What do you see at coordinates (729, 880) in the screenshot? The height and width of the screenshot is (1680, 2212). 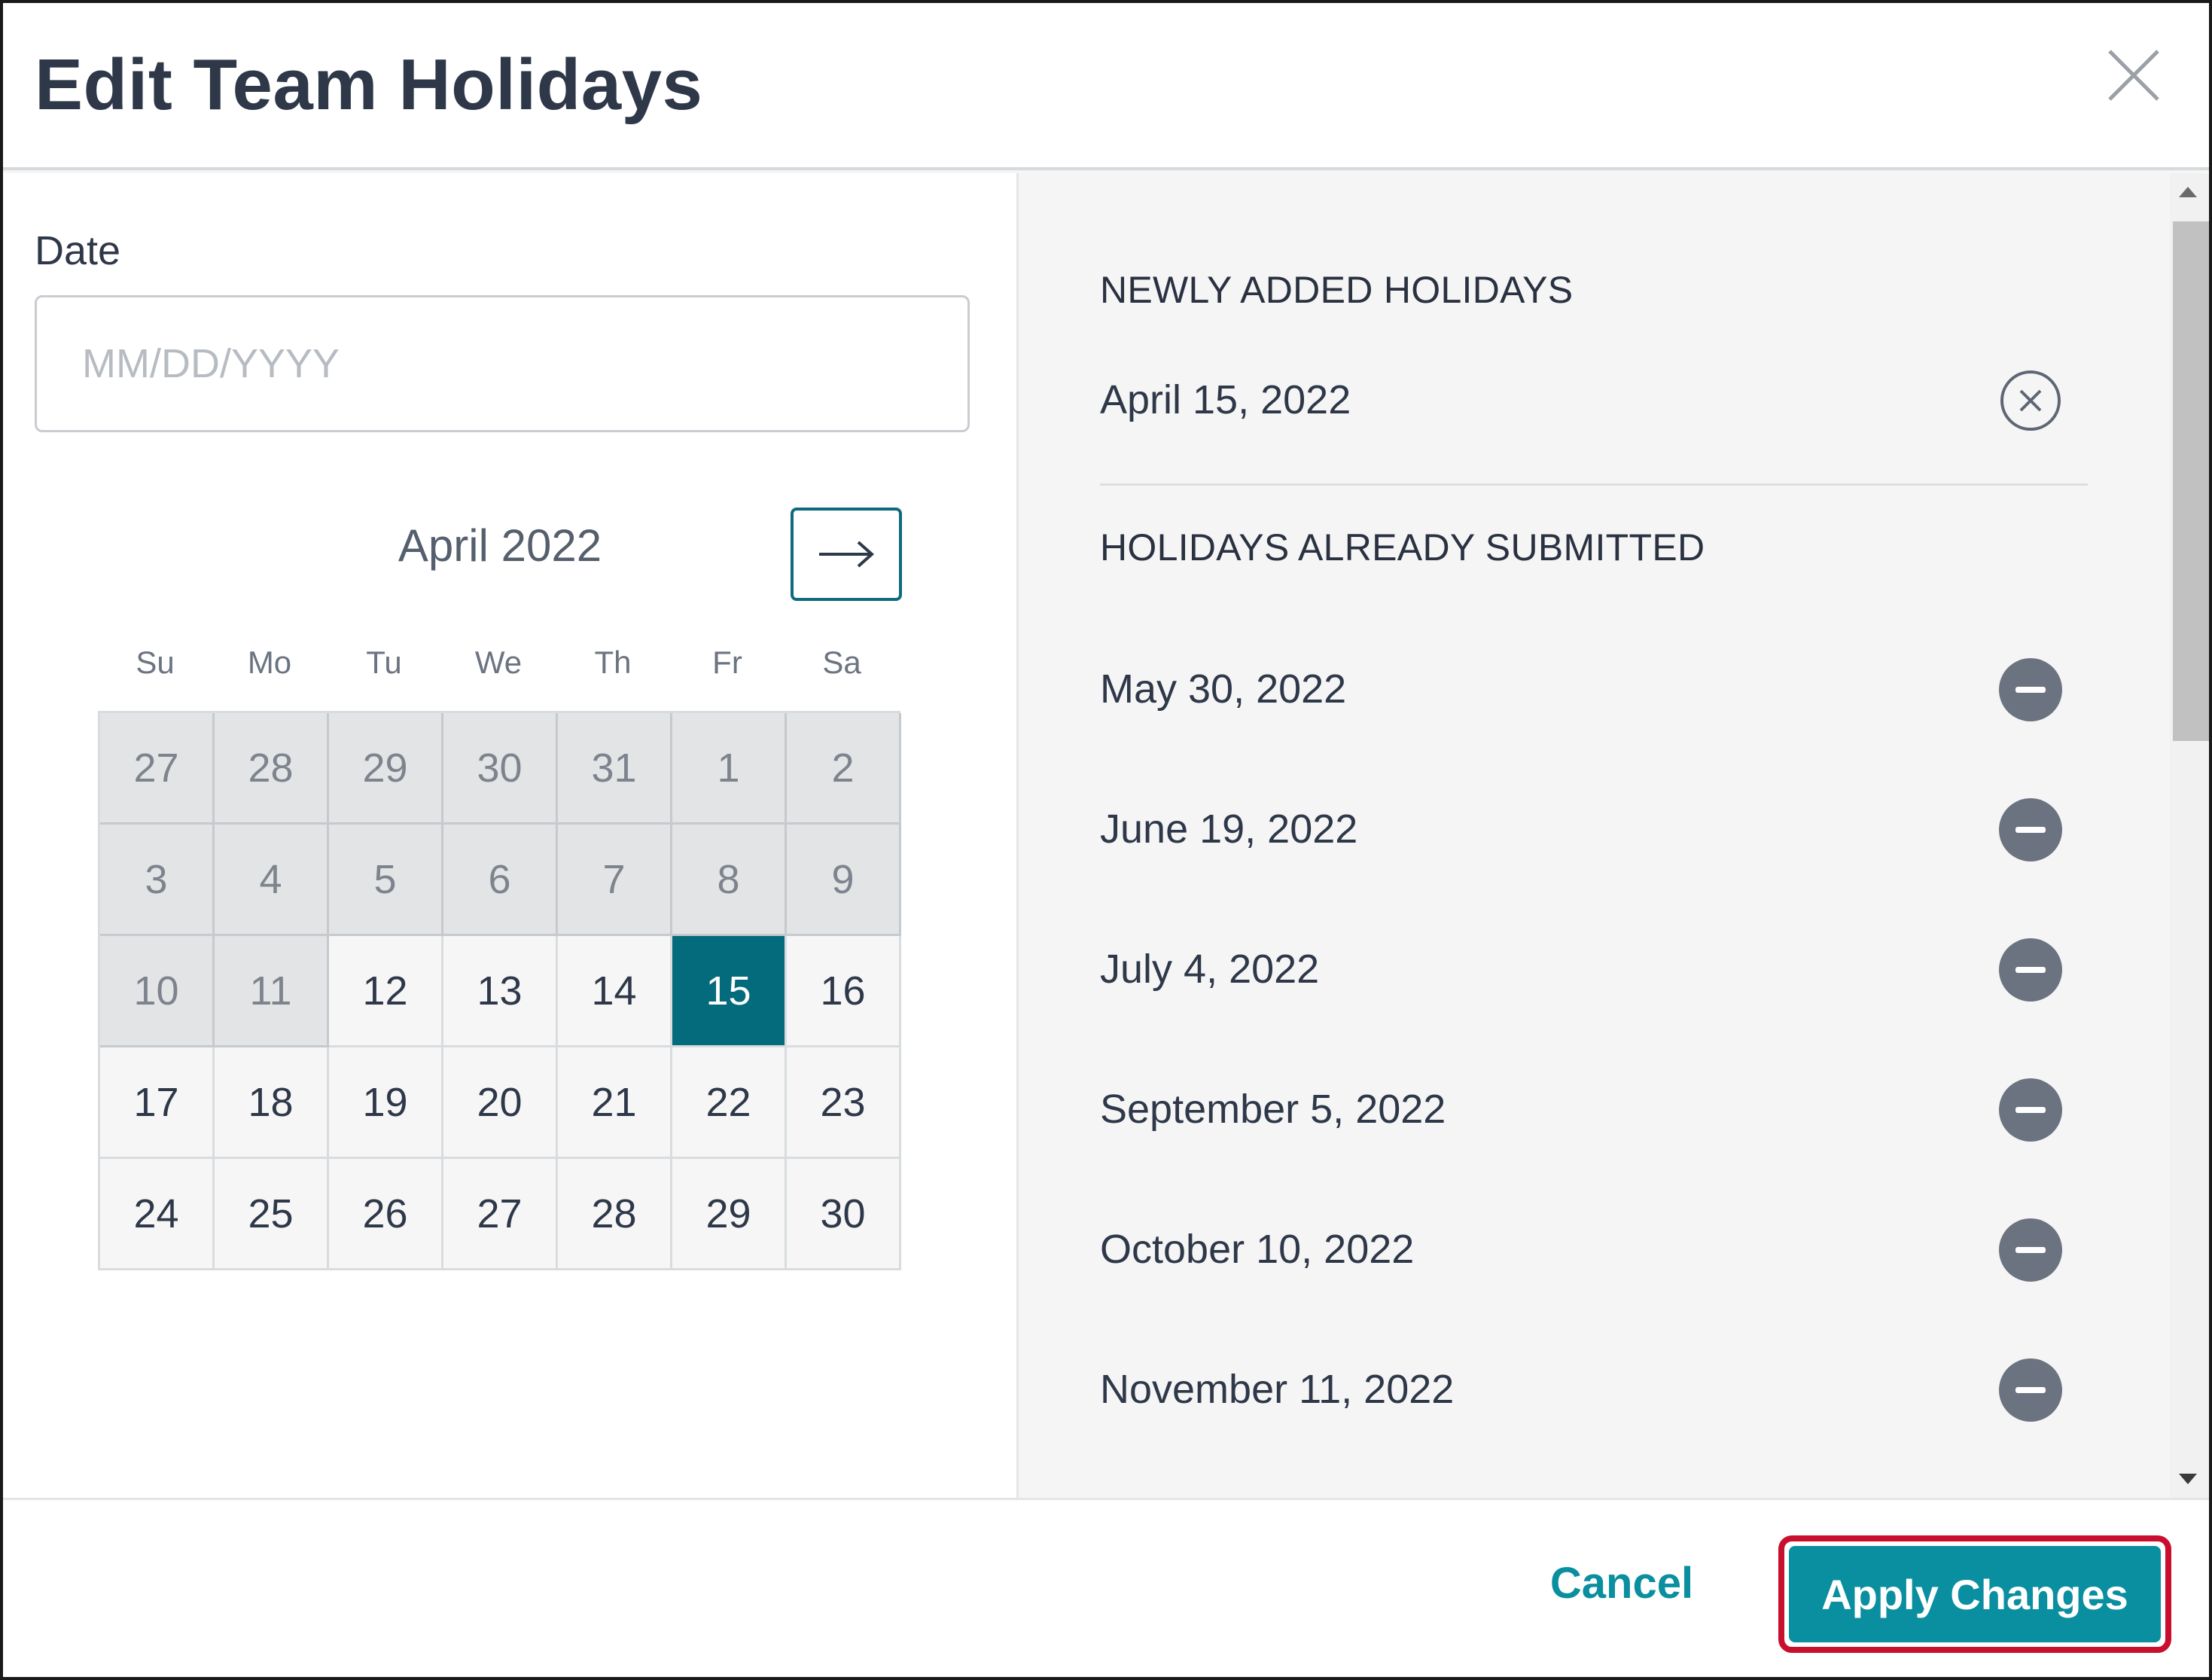 I see `calendar-day: 8` at bounding box center [729, 880].